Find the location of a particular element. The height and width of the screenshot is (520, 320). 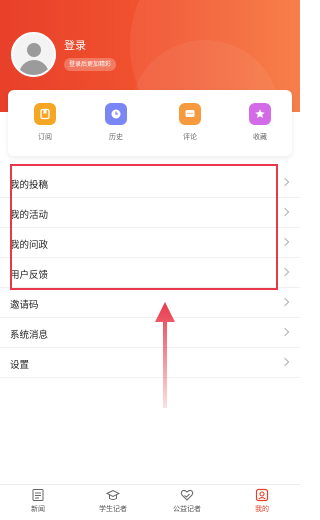

quick-action-label: 历史 is located at coordinates (116, 137).